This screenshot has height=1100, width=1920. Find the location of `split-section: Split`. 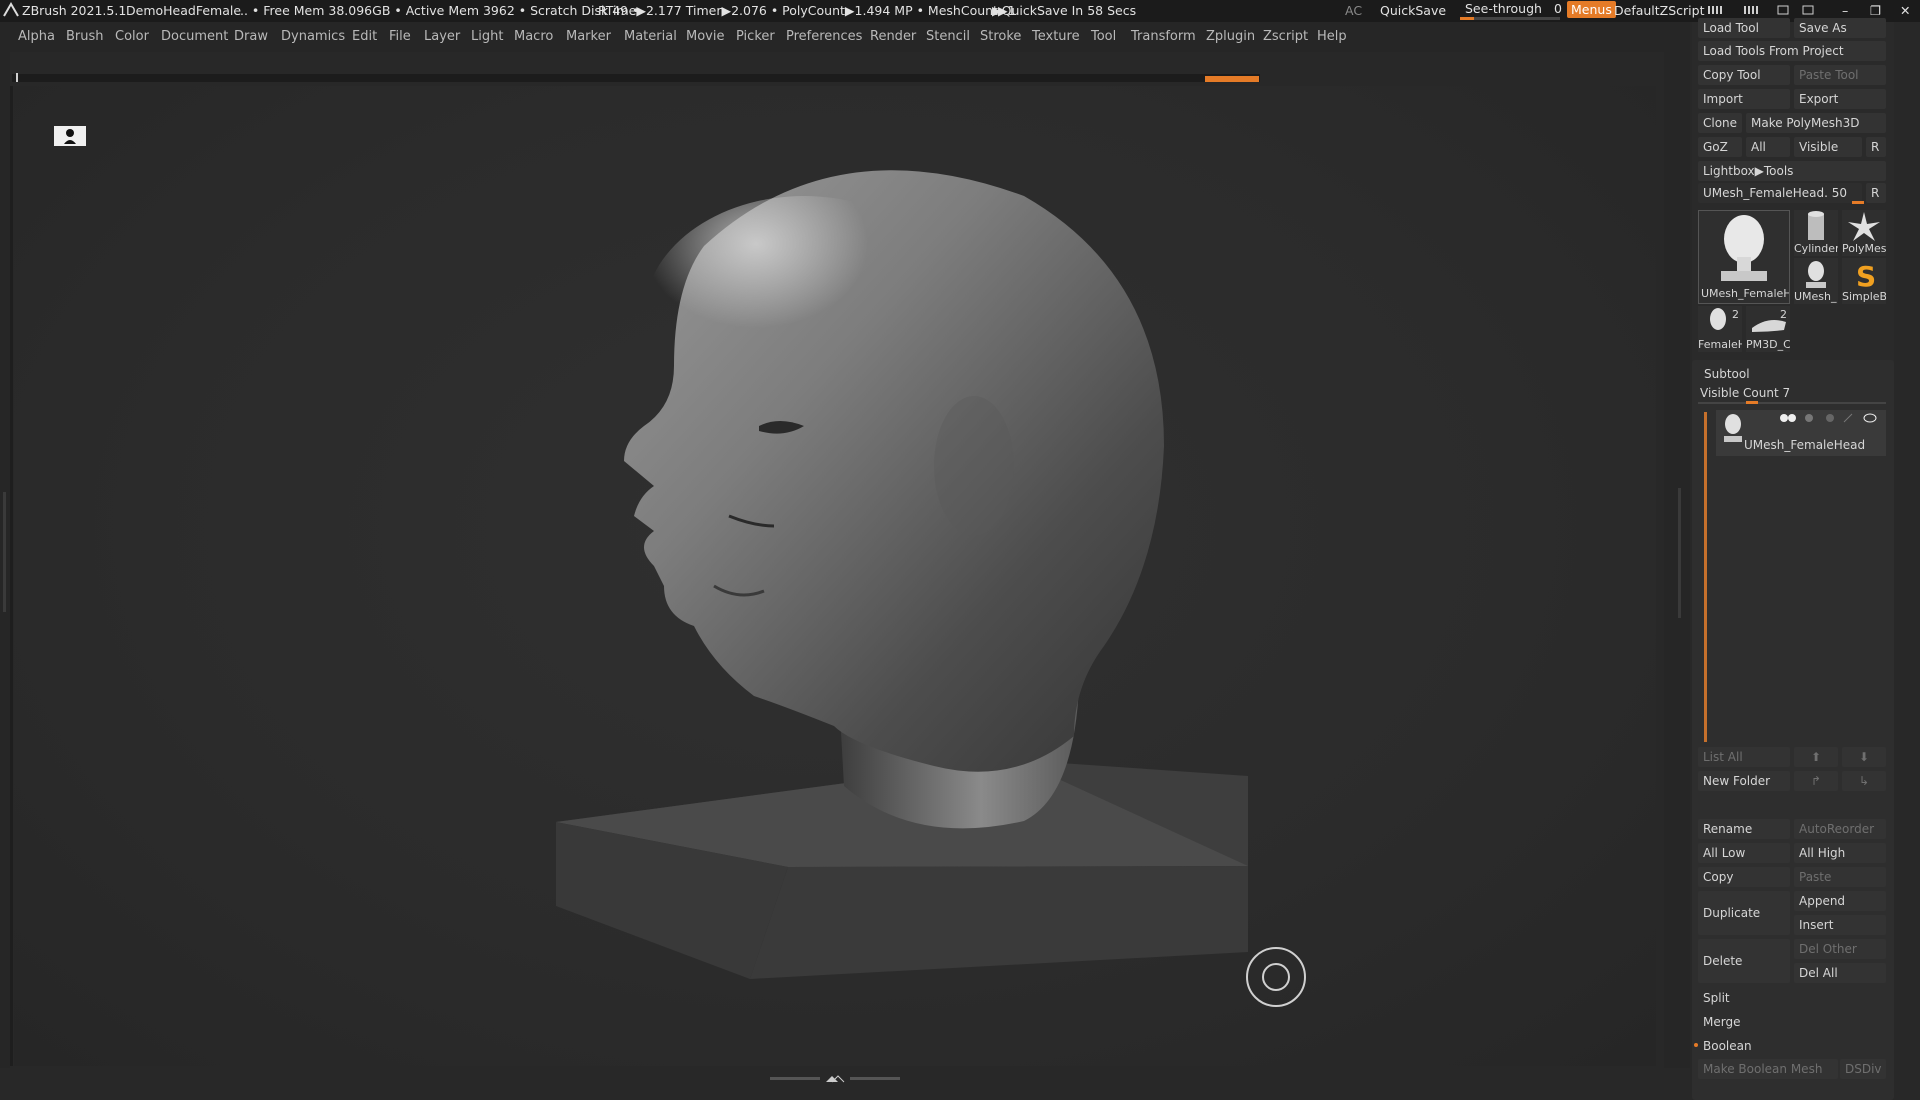

split-section: Split is located at coordinates (1792, 998).